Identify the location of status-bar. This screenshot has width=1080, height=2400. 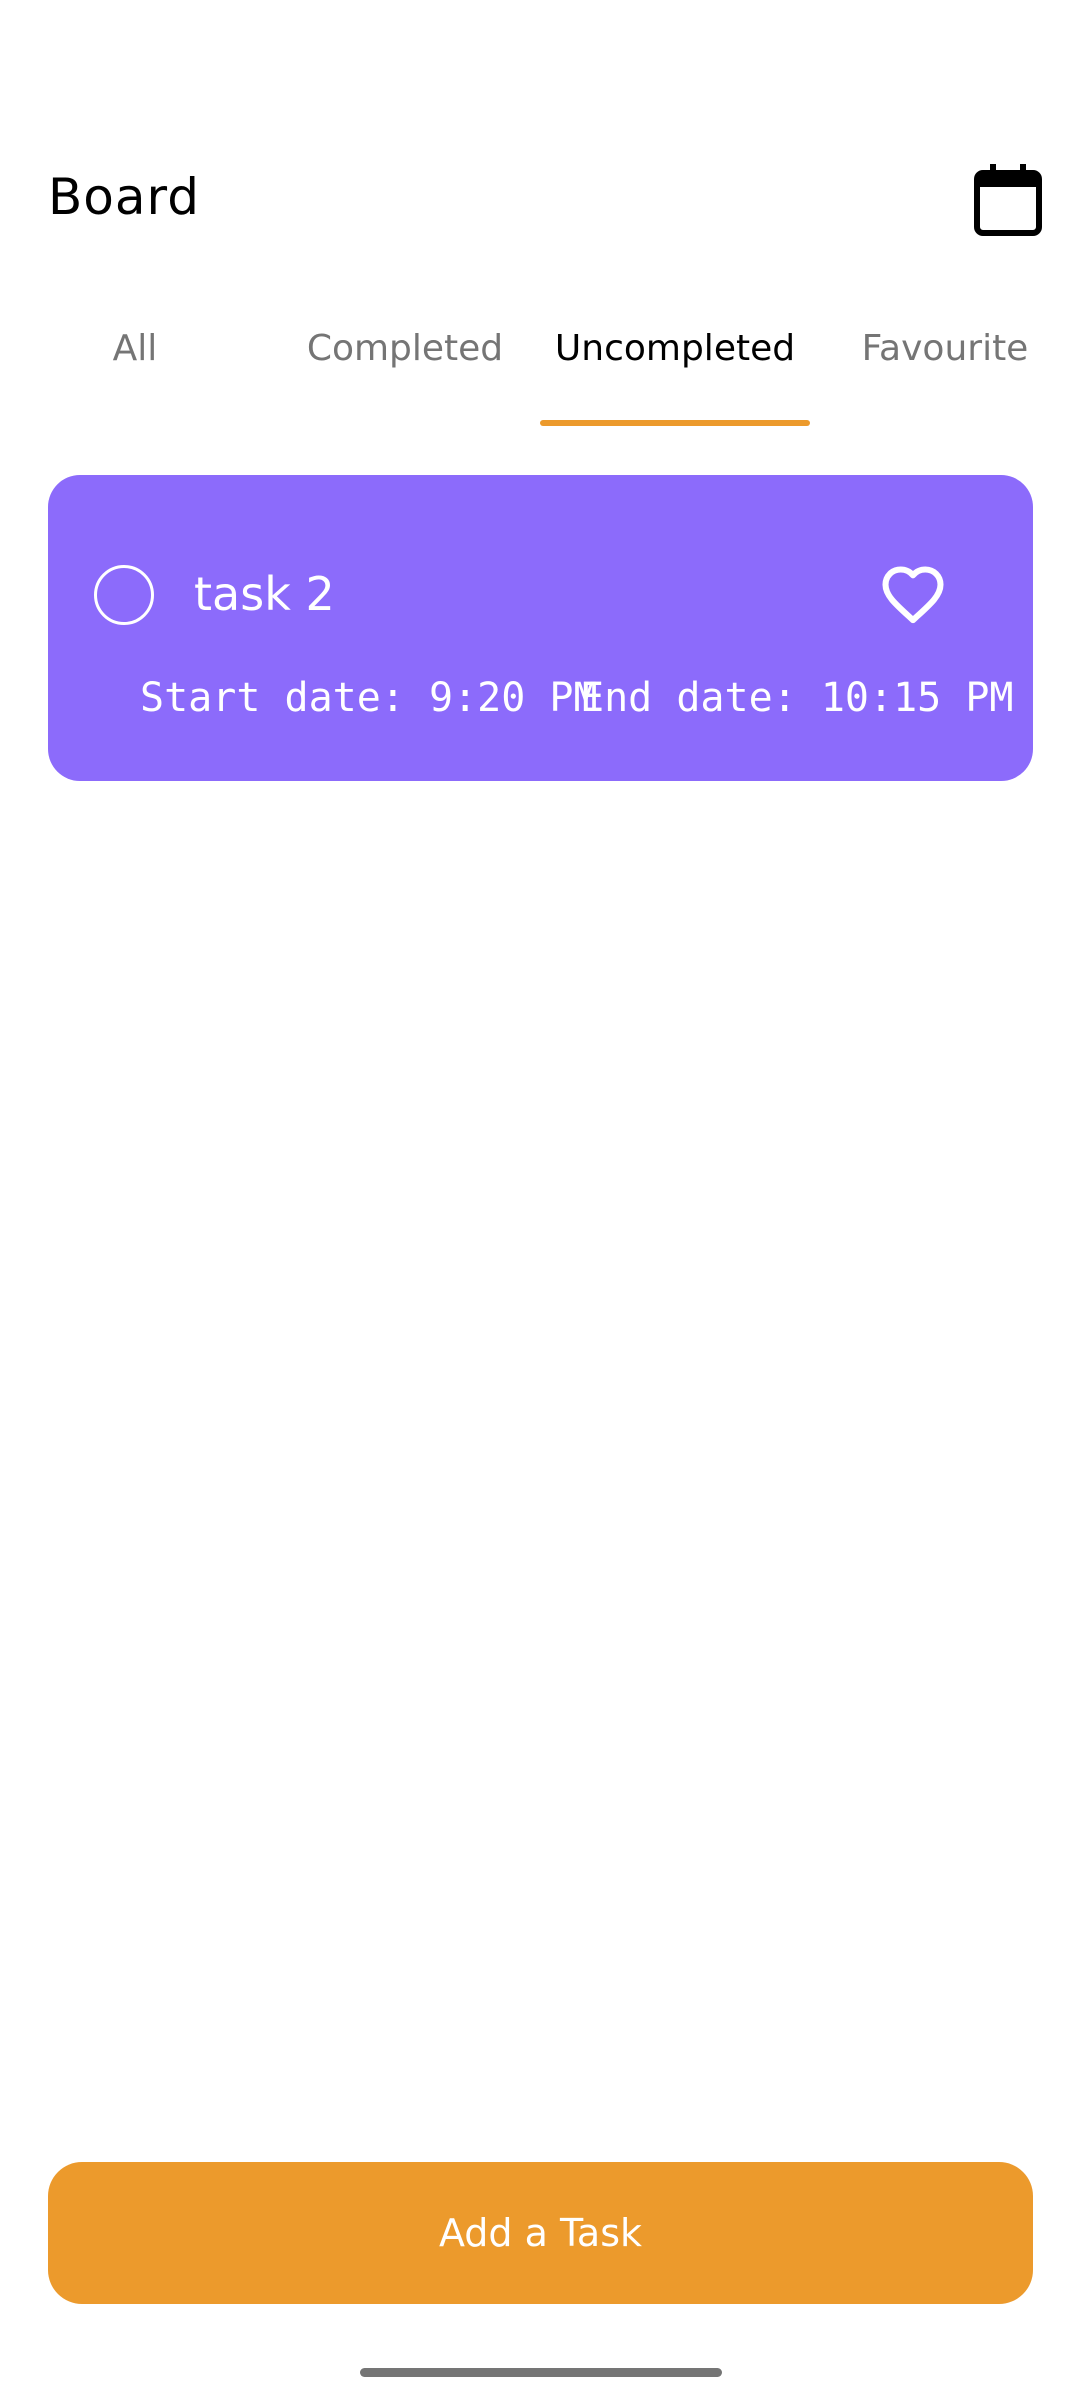
(540, 45).